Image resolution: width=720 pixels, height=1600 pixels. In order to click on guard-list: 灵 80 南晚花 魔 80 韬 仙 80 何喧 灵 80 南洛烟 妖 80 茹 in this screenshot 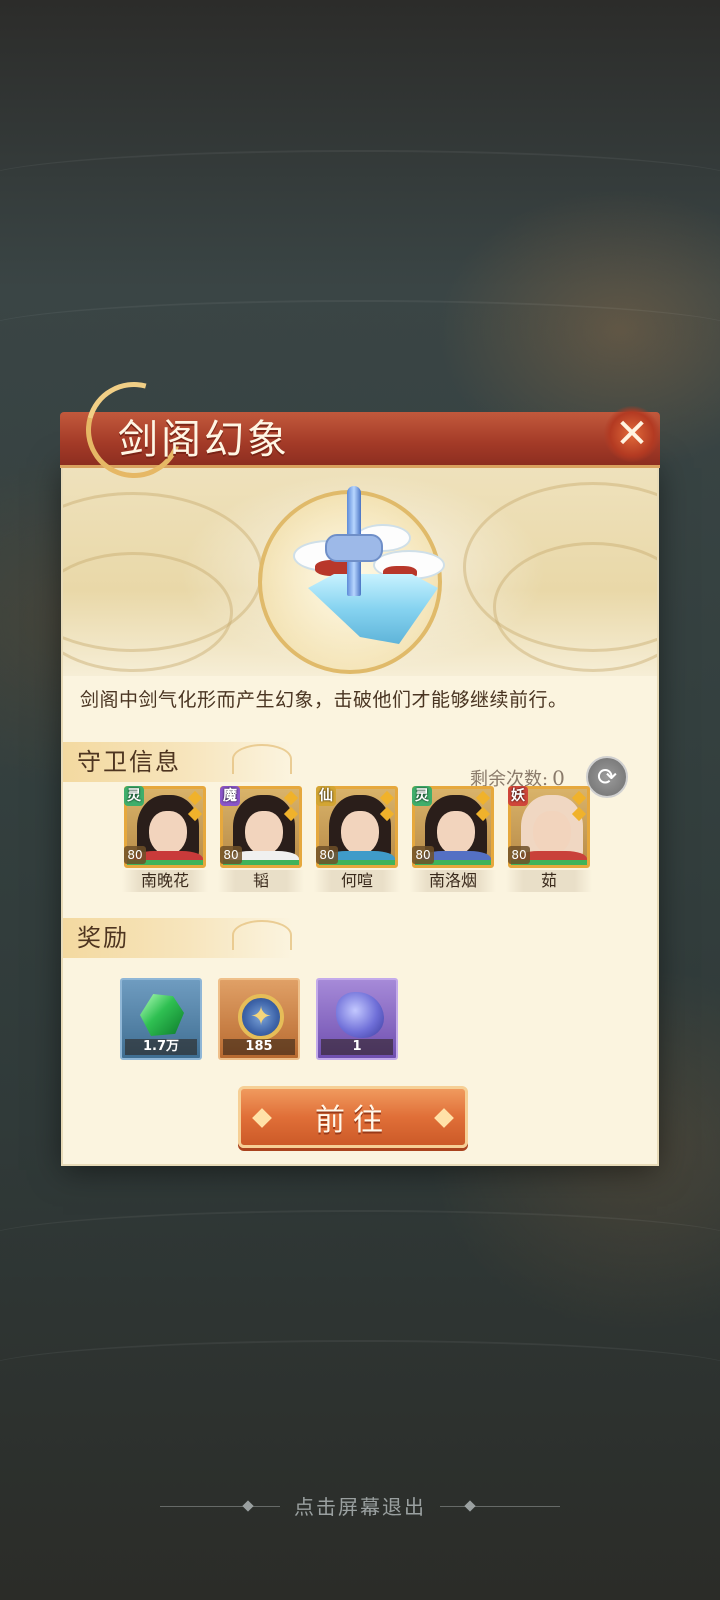, I will do `click(357, 840)`.